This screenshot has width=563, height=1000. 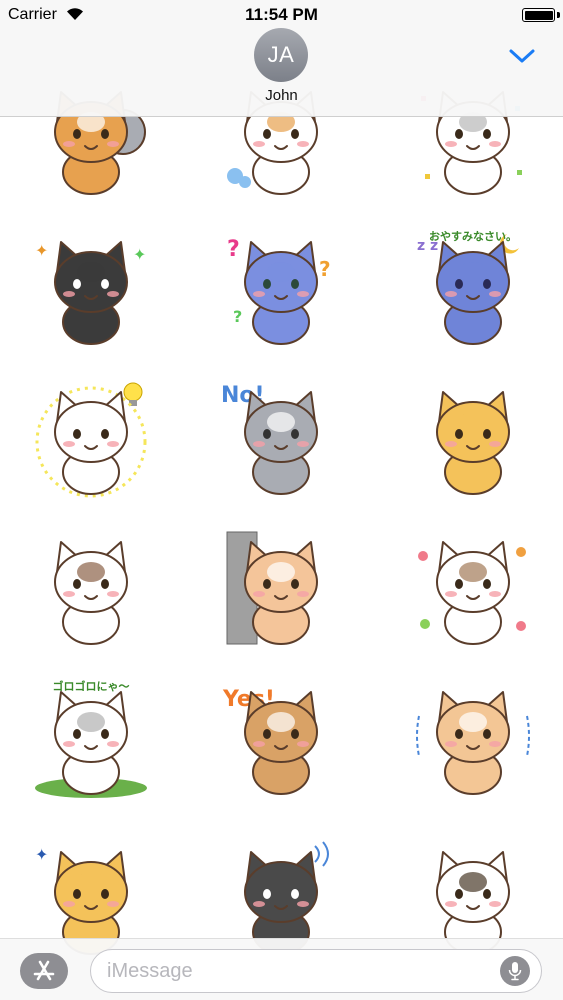 I want to click on sticker-himalayan-cat-crying, so click(x=91, y=588).